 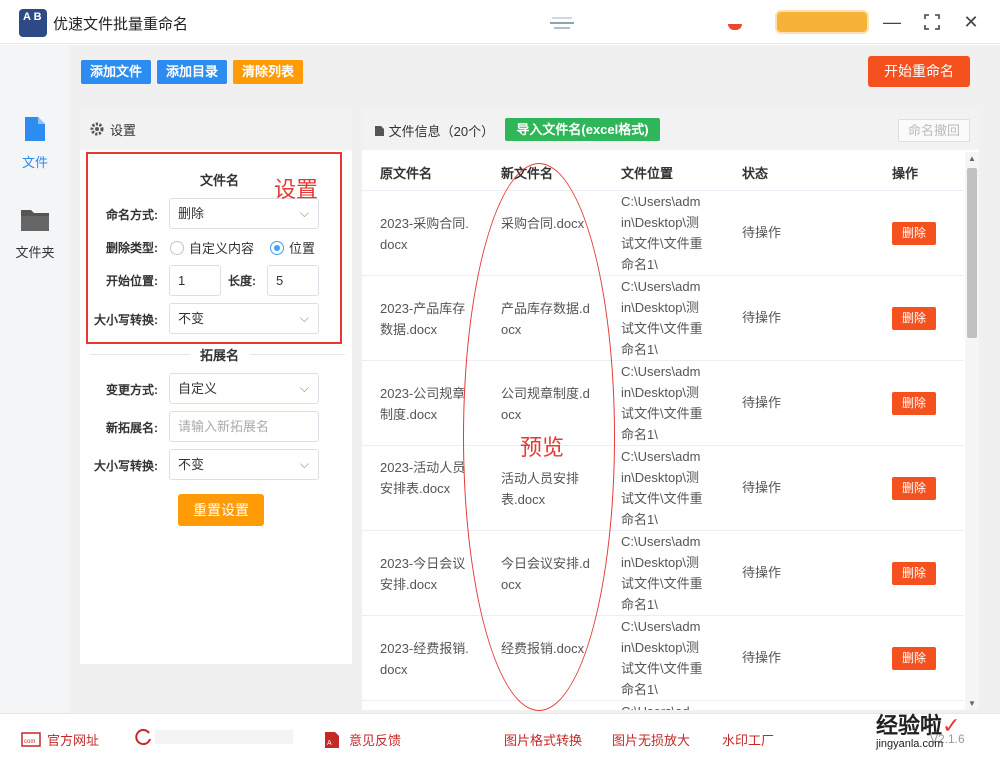 I want to click on file-panel-header: 文件信息（20个） 导入文件名(excel格式) 命名撤回, so click(x=670, y=129).